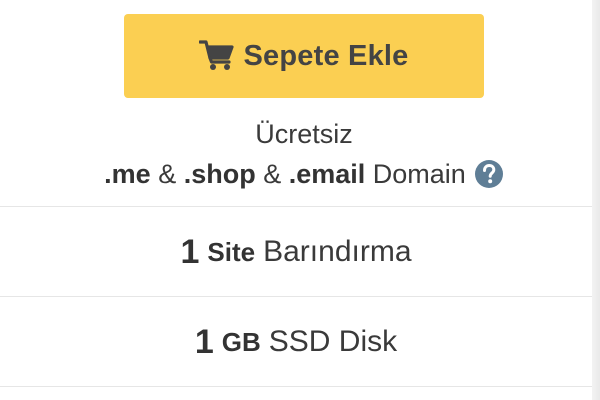  Describe the element at coordinates (219, 174) in the screenshot. I see `domain-ext-shop: .shop` at that location.